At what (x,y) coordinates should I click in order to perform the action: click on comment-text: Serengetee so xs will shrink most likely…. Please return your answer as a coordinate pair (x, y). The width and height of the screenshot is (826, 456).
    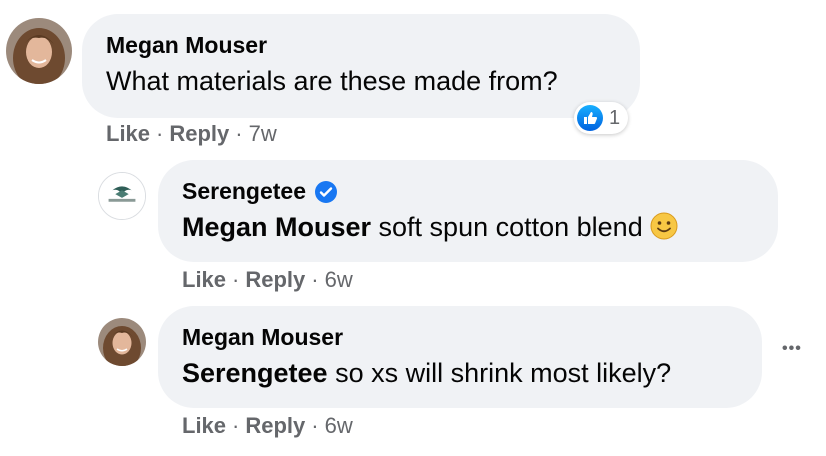
    Looking at the image, I should click on (426, 373).